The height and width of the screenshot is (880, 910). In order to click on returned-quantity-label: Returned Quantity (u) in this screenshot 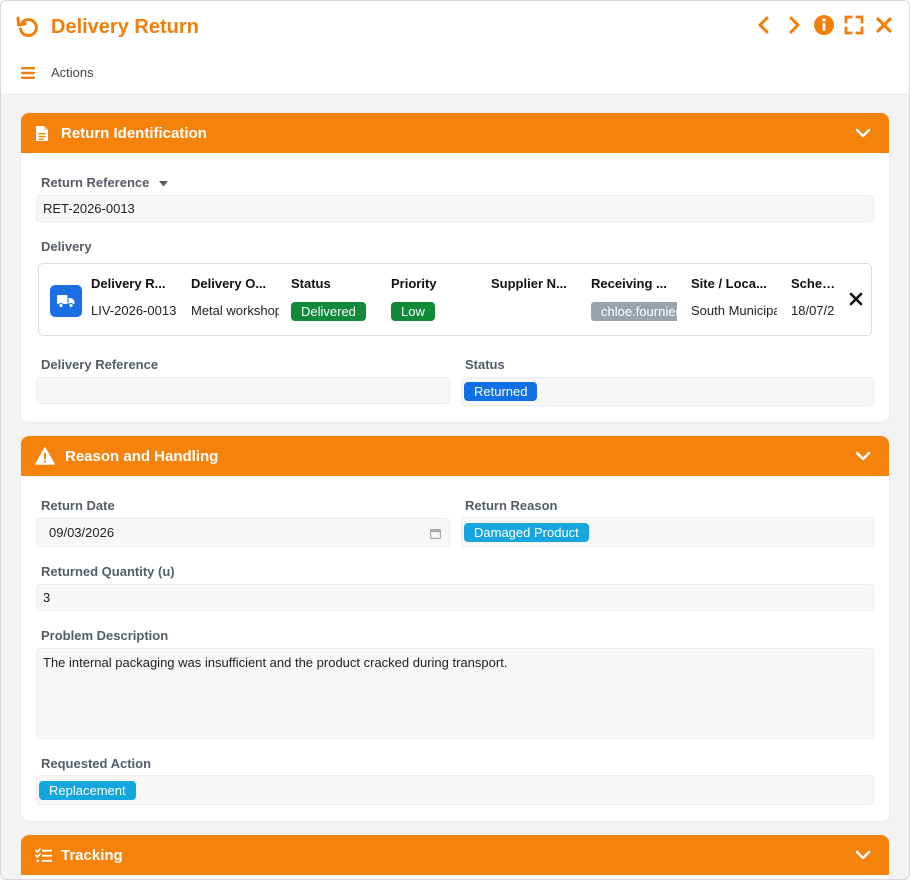, I will do `click(108, 571)`.